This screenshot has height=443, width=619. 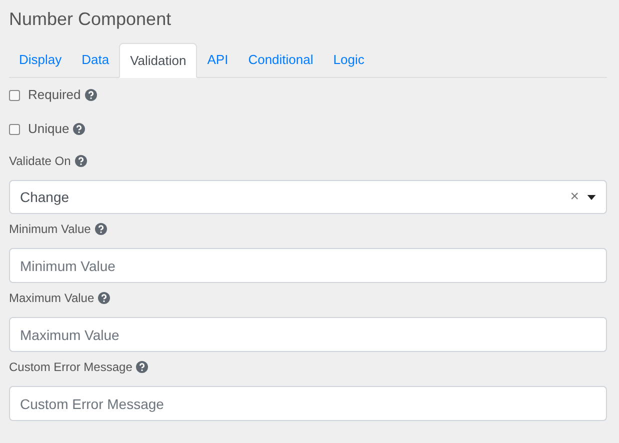 I want to click on tab: Logic, so click(x=348, y=60).